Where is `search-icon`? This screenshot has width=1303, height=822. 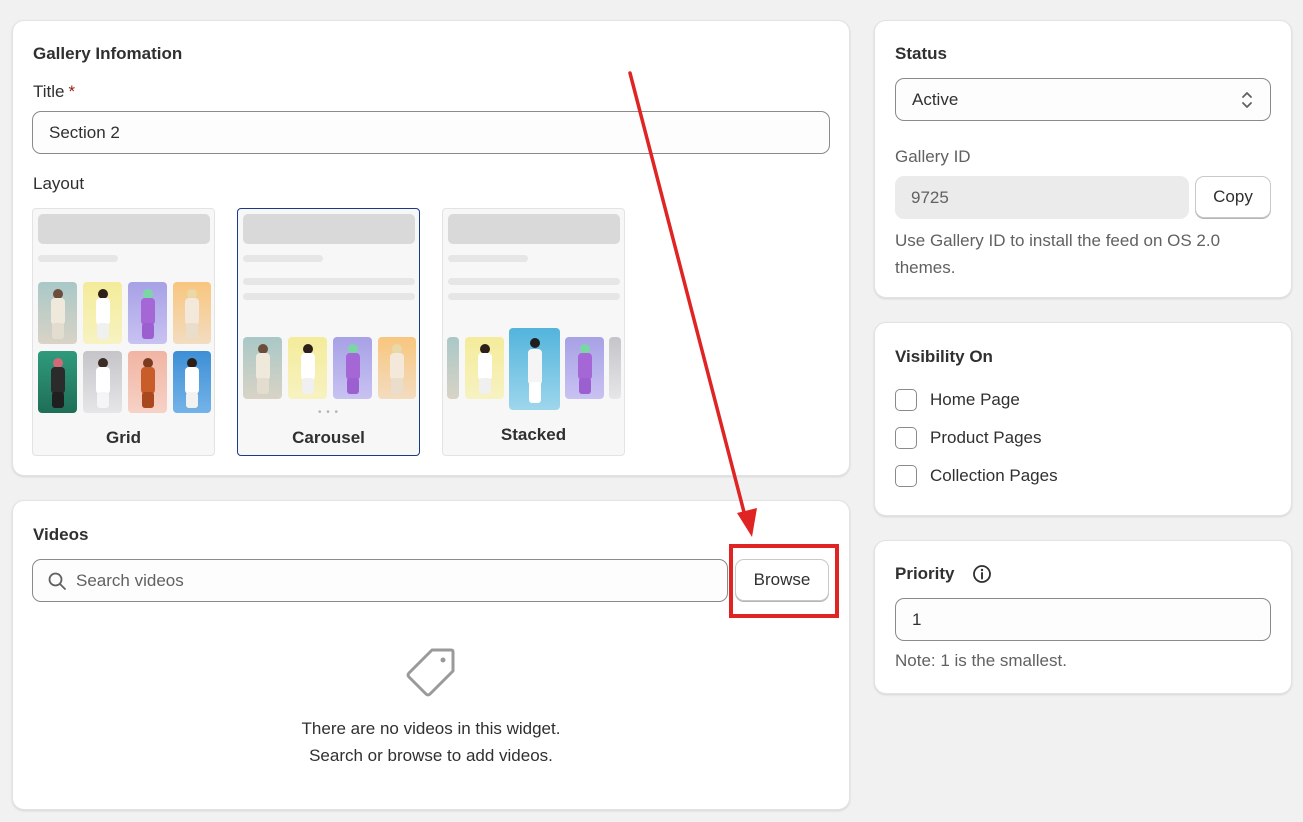
search-icon is located at coordinates (57, 581).